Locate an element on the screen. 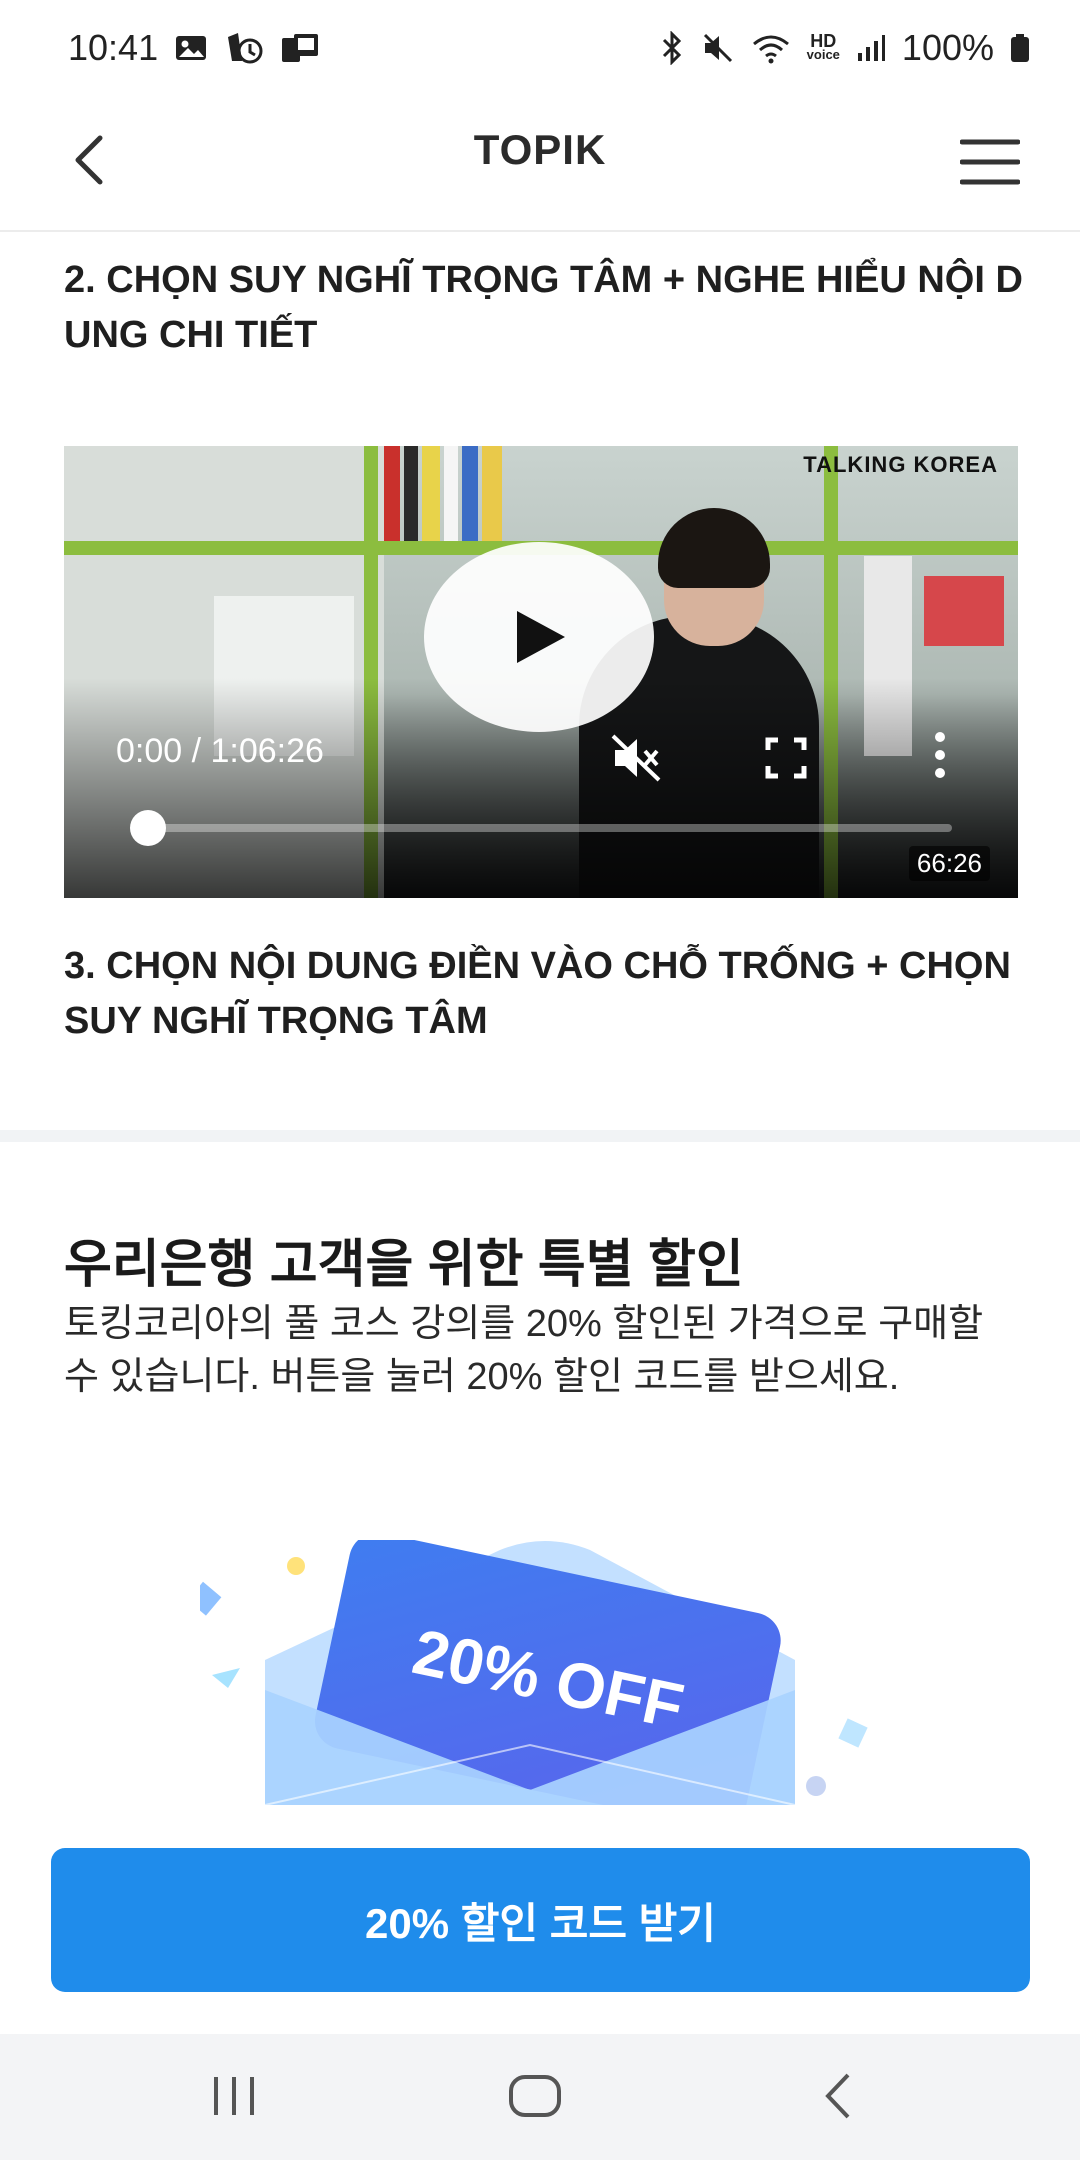 The height and width of the screenshot is (2160, 1080). battery-percent: 100% is located at coordinates (947, 47).